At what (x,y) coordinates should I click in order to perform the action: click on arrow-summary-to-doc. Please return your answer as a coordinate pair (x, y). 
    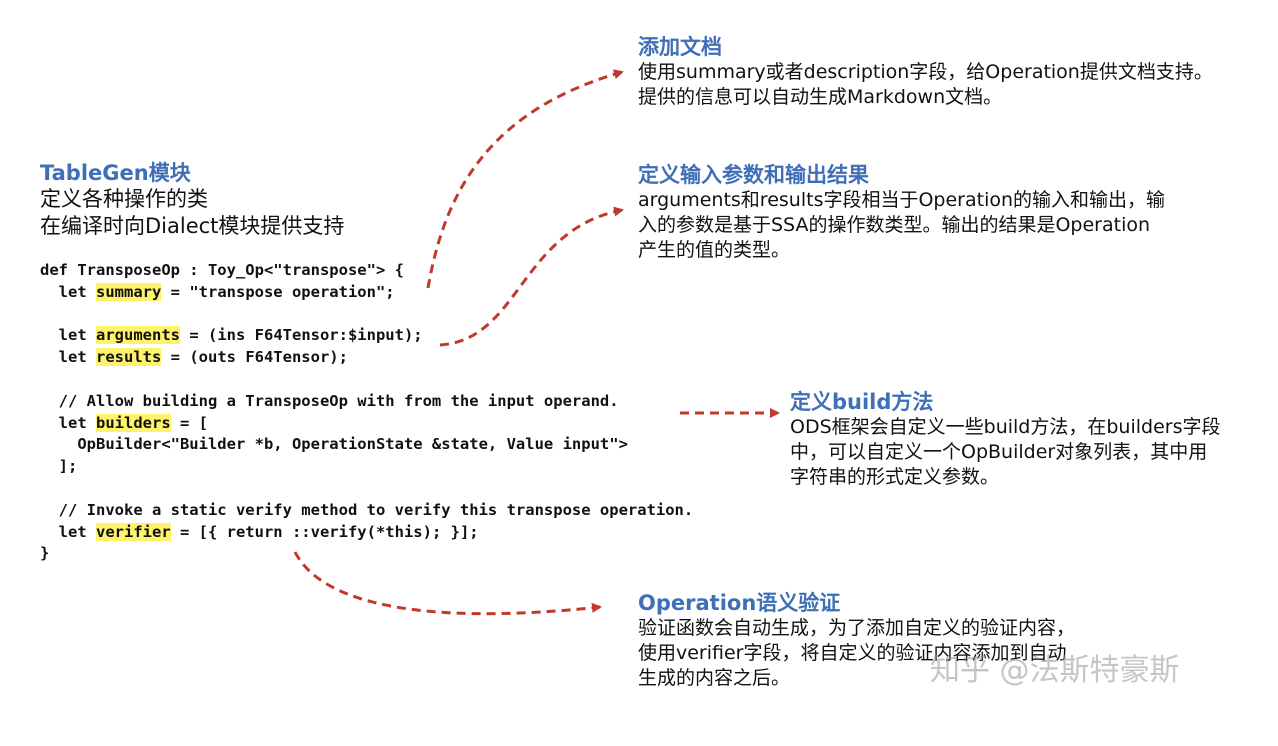
    Looking at the image, I should click on (525, 179).